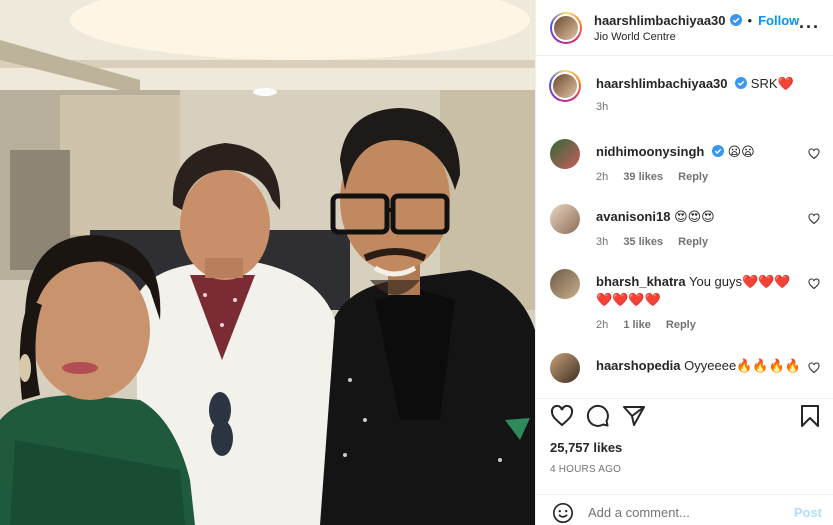 The image size is (833, 525). I want to click on comment-body: bharsh_khatra You guys❤️❤️❤️❤️❤️❤️❤️, so click(701, 291).